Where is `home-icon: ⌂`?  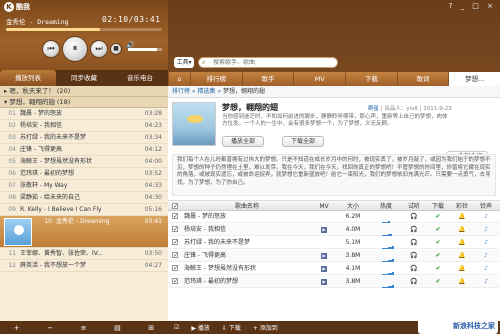 home-icon: ⌂ is located at coordinates (179, 79).